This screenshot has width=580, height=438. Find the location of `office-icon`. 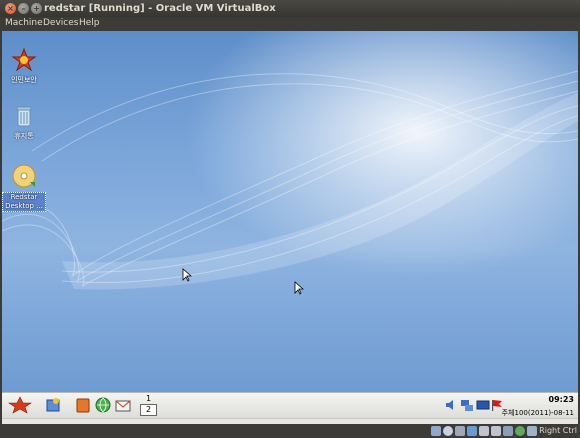

office-icon is located at coordinates (83, 405).